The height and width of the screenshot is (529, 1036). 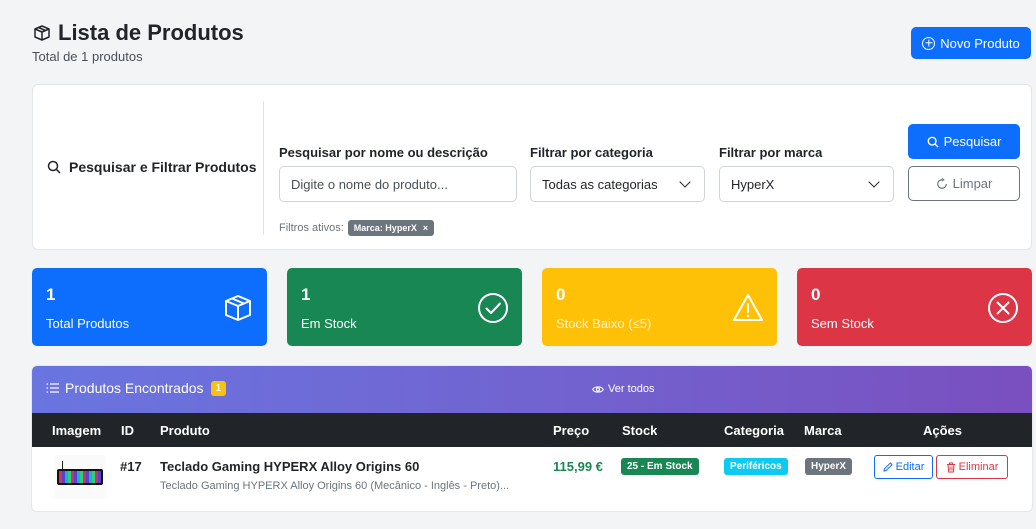 I want to click on brand-select: HyperX, so click(x=806, y=184).